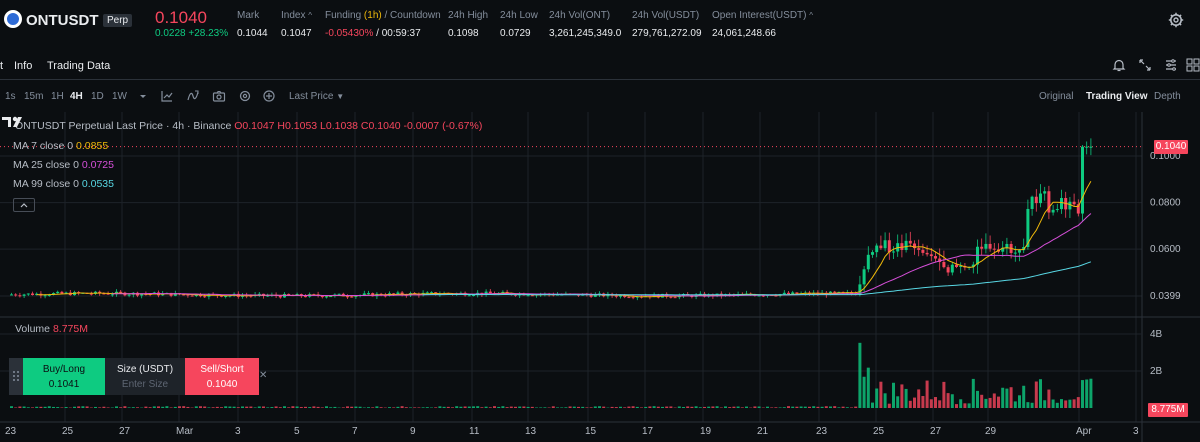  I want to click on timeframe-chevron-down-icon, so click(143, 96).